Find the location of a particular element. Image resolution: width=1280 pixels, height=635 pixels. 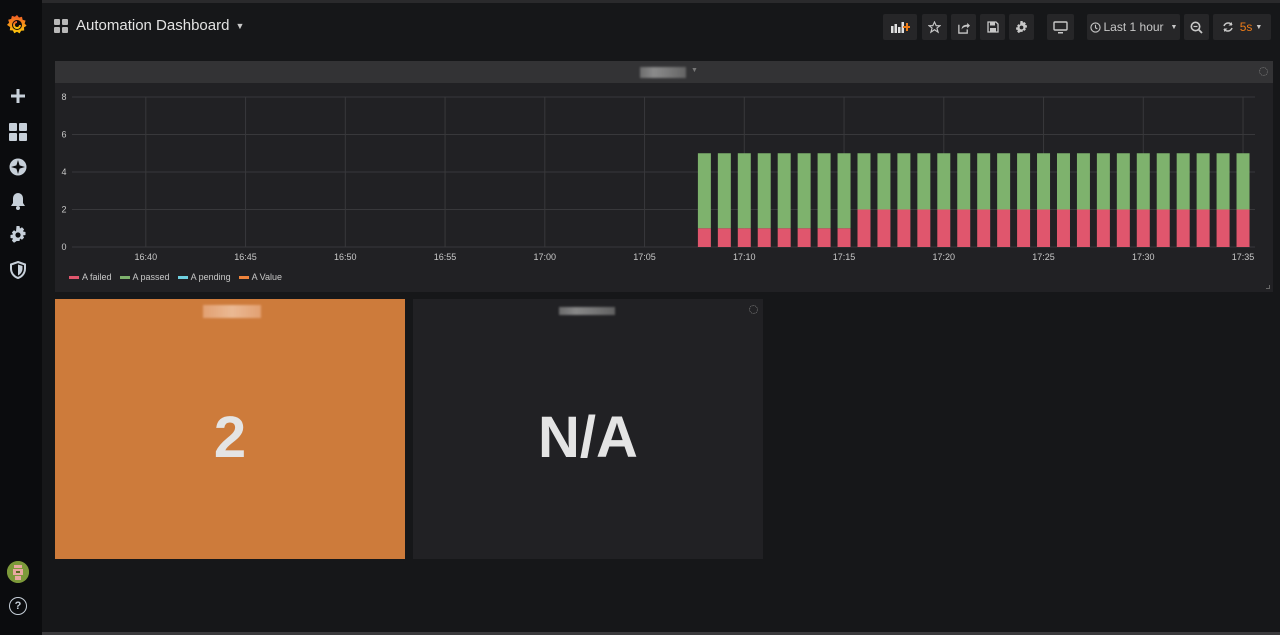

add-panel-button is located at coordinates (900, 27).